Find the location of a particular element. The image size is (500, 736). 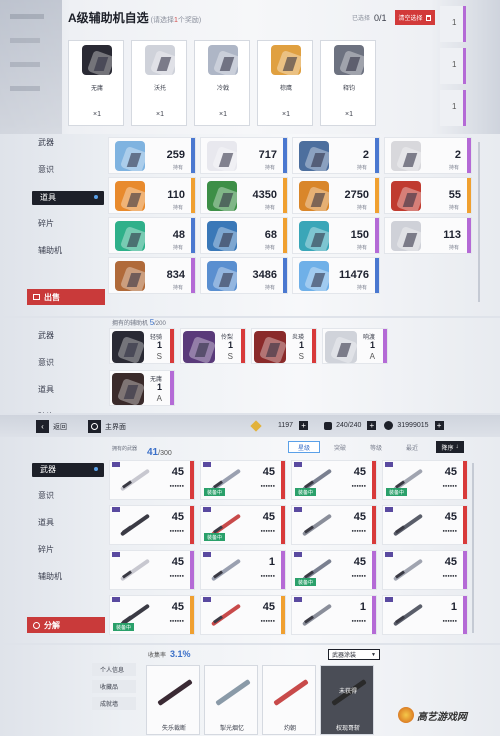

owned-label: 持有 is located at coordinates (269, 208).